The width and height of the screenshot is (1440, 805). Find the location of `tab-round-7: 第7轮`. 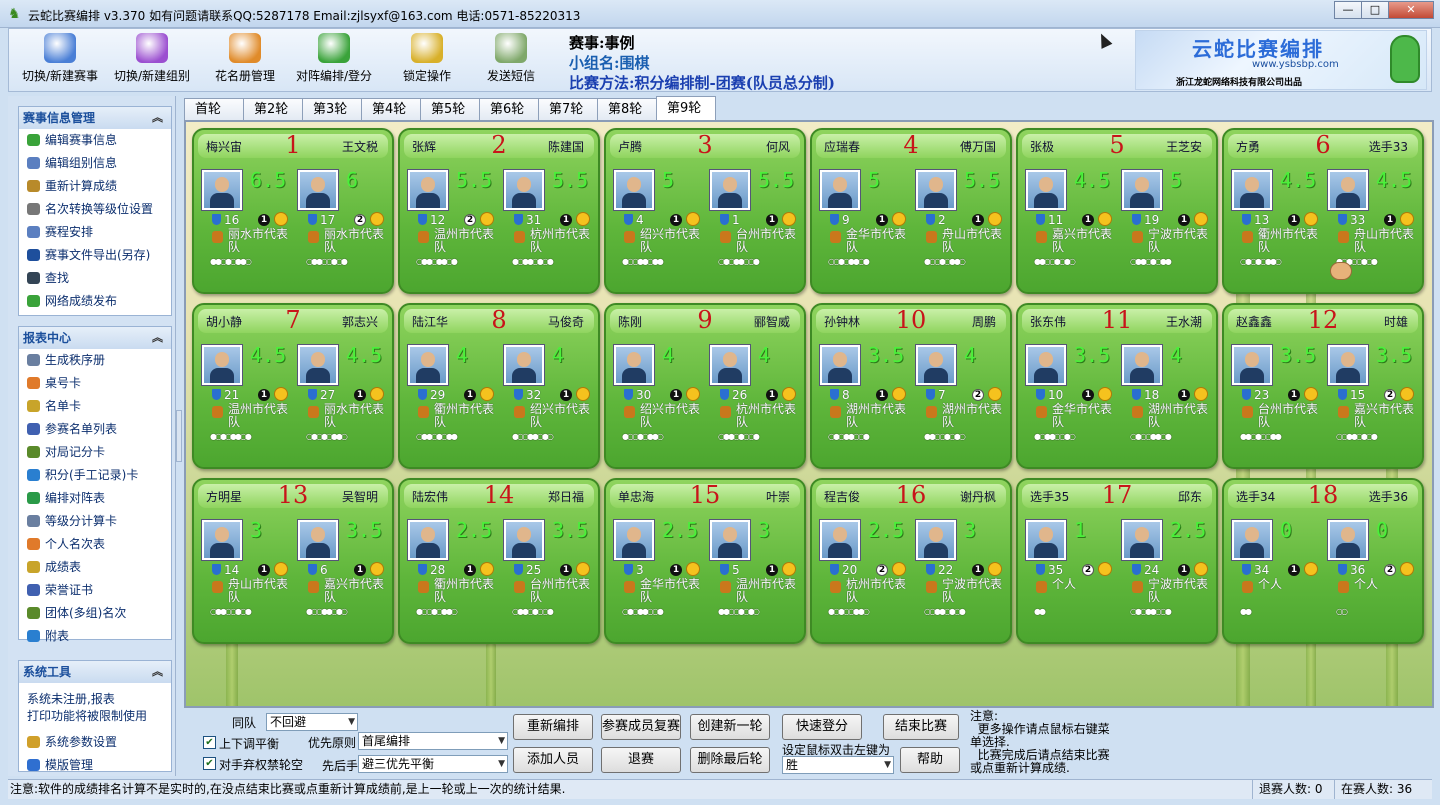

tab-round-7: 第7轮 is located at coordinates (568, 109).